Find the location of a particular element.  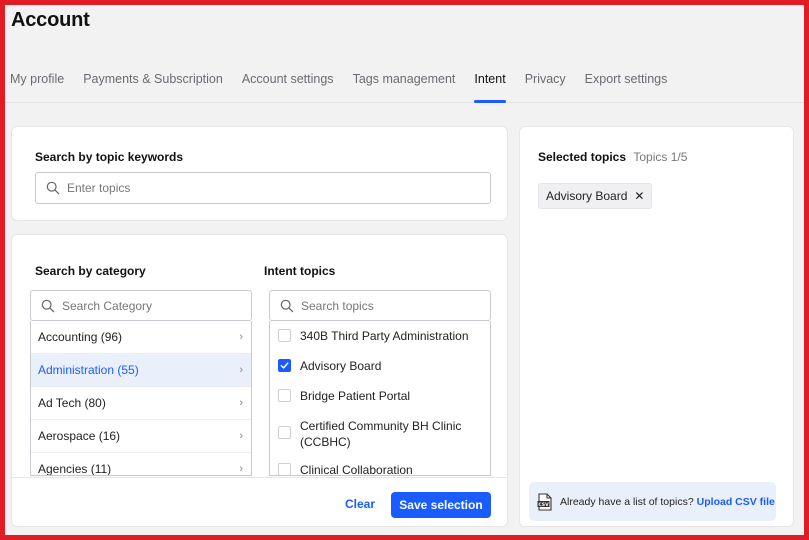

keyword-search-label: Search by topic keywords is located at coordinates (109, 157).